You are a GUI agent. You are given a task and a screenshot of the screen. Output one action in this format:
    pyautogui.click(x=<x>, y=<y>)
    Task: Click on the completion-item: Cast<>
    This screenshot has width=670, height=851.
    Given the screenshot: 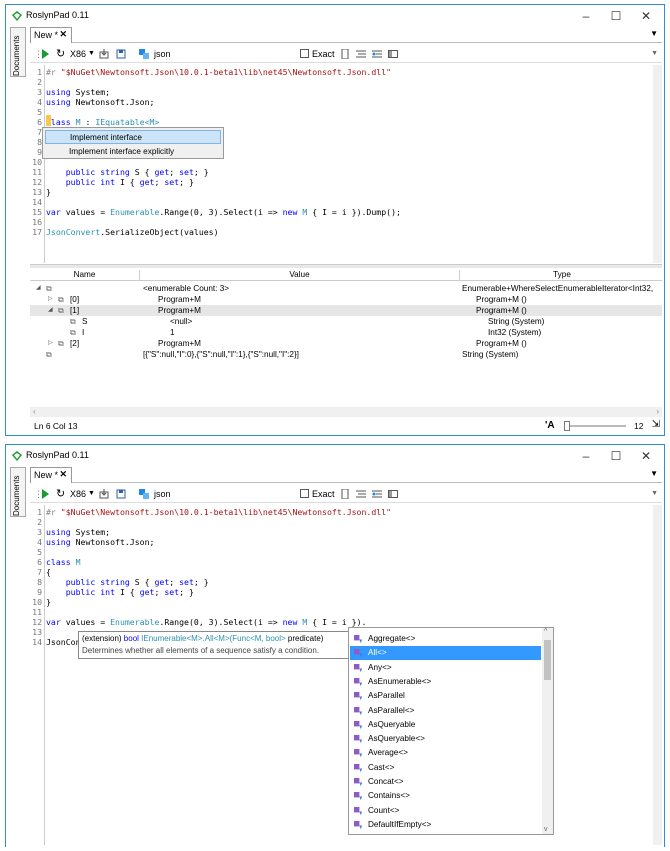 What is the action you would take?
    pyautogui.click(x=445, y=768)
    